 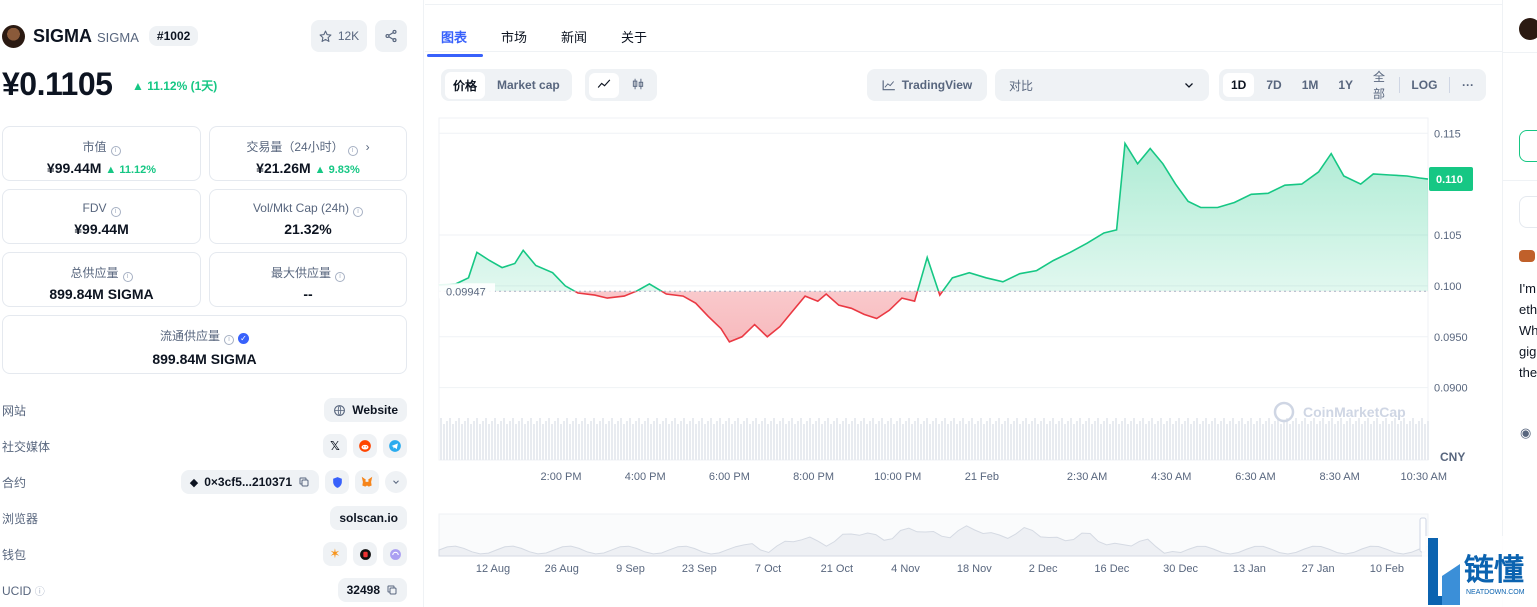 What do you see at coordinates (204, 344) in the screenshot?
I see `circulating-supply-card: 流通供应量 i ✓ 899.84M SIGMA` at bounding box center [204, 344].